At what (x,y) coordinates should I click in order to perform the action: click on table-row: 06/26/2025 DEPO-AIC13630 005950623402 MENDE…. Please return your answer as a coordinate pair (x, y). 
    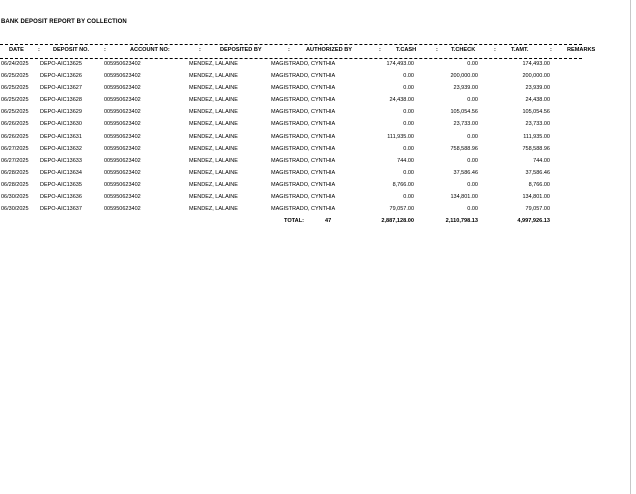
    Looking at the image, I should click on (318, 127).